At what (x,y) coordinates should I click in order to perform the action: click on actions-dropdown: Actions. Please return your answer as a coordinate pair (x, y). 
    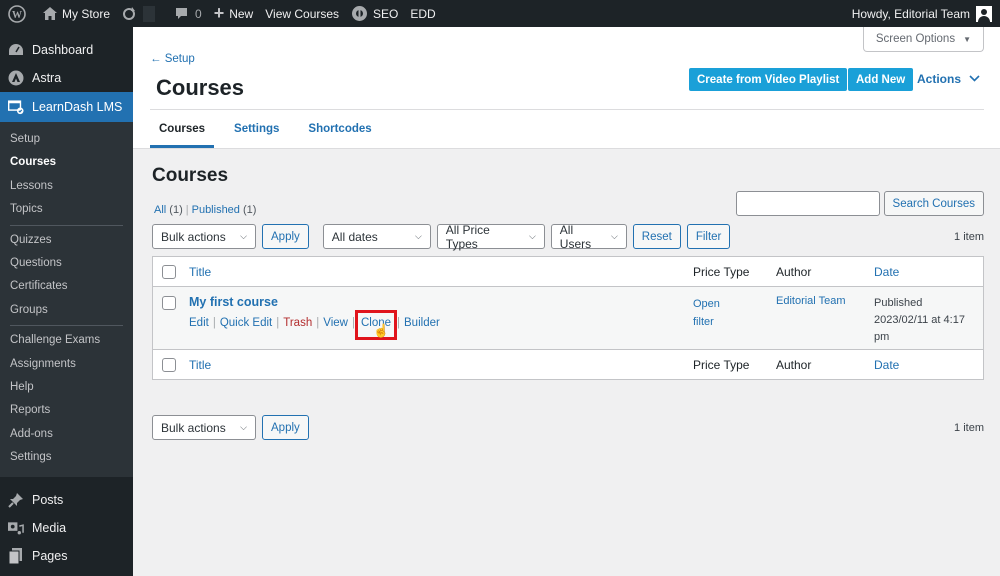
    Looking at the image, I should click on (948, 79).